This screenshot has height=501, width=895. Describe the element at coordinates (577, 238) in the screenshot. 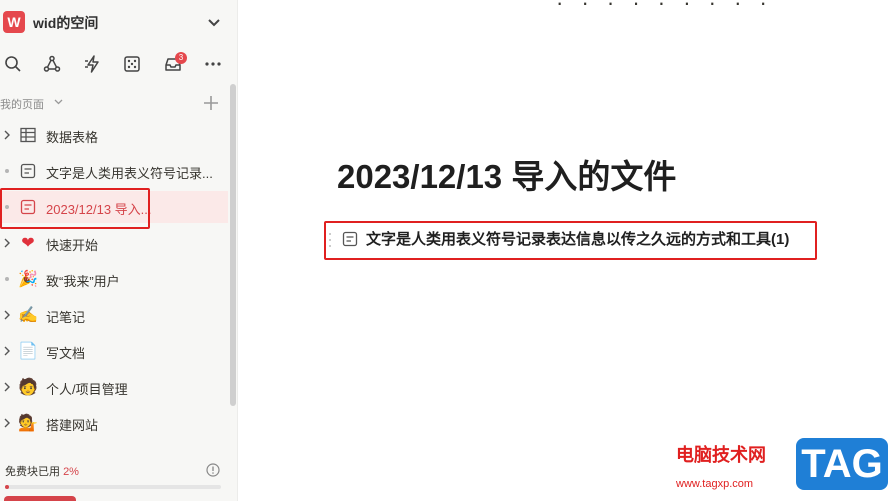

I see `page-link-text: 文字是人类用表义符号记录表达信息以传之久远的方式和工具(1)` at that location.